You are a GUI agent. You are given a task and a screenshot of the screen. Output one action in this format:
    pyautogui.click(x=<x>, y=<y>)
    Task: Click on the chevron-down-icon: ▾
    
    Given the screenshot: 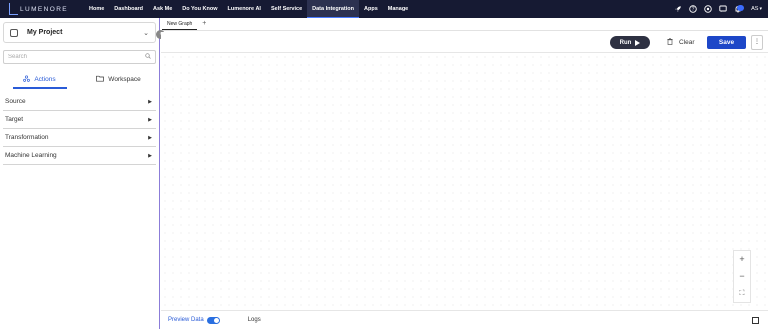 What is the action you would take?
    pyautogui.click(x=760, y=9)
    